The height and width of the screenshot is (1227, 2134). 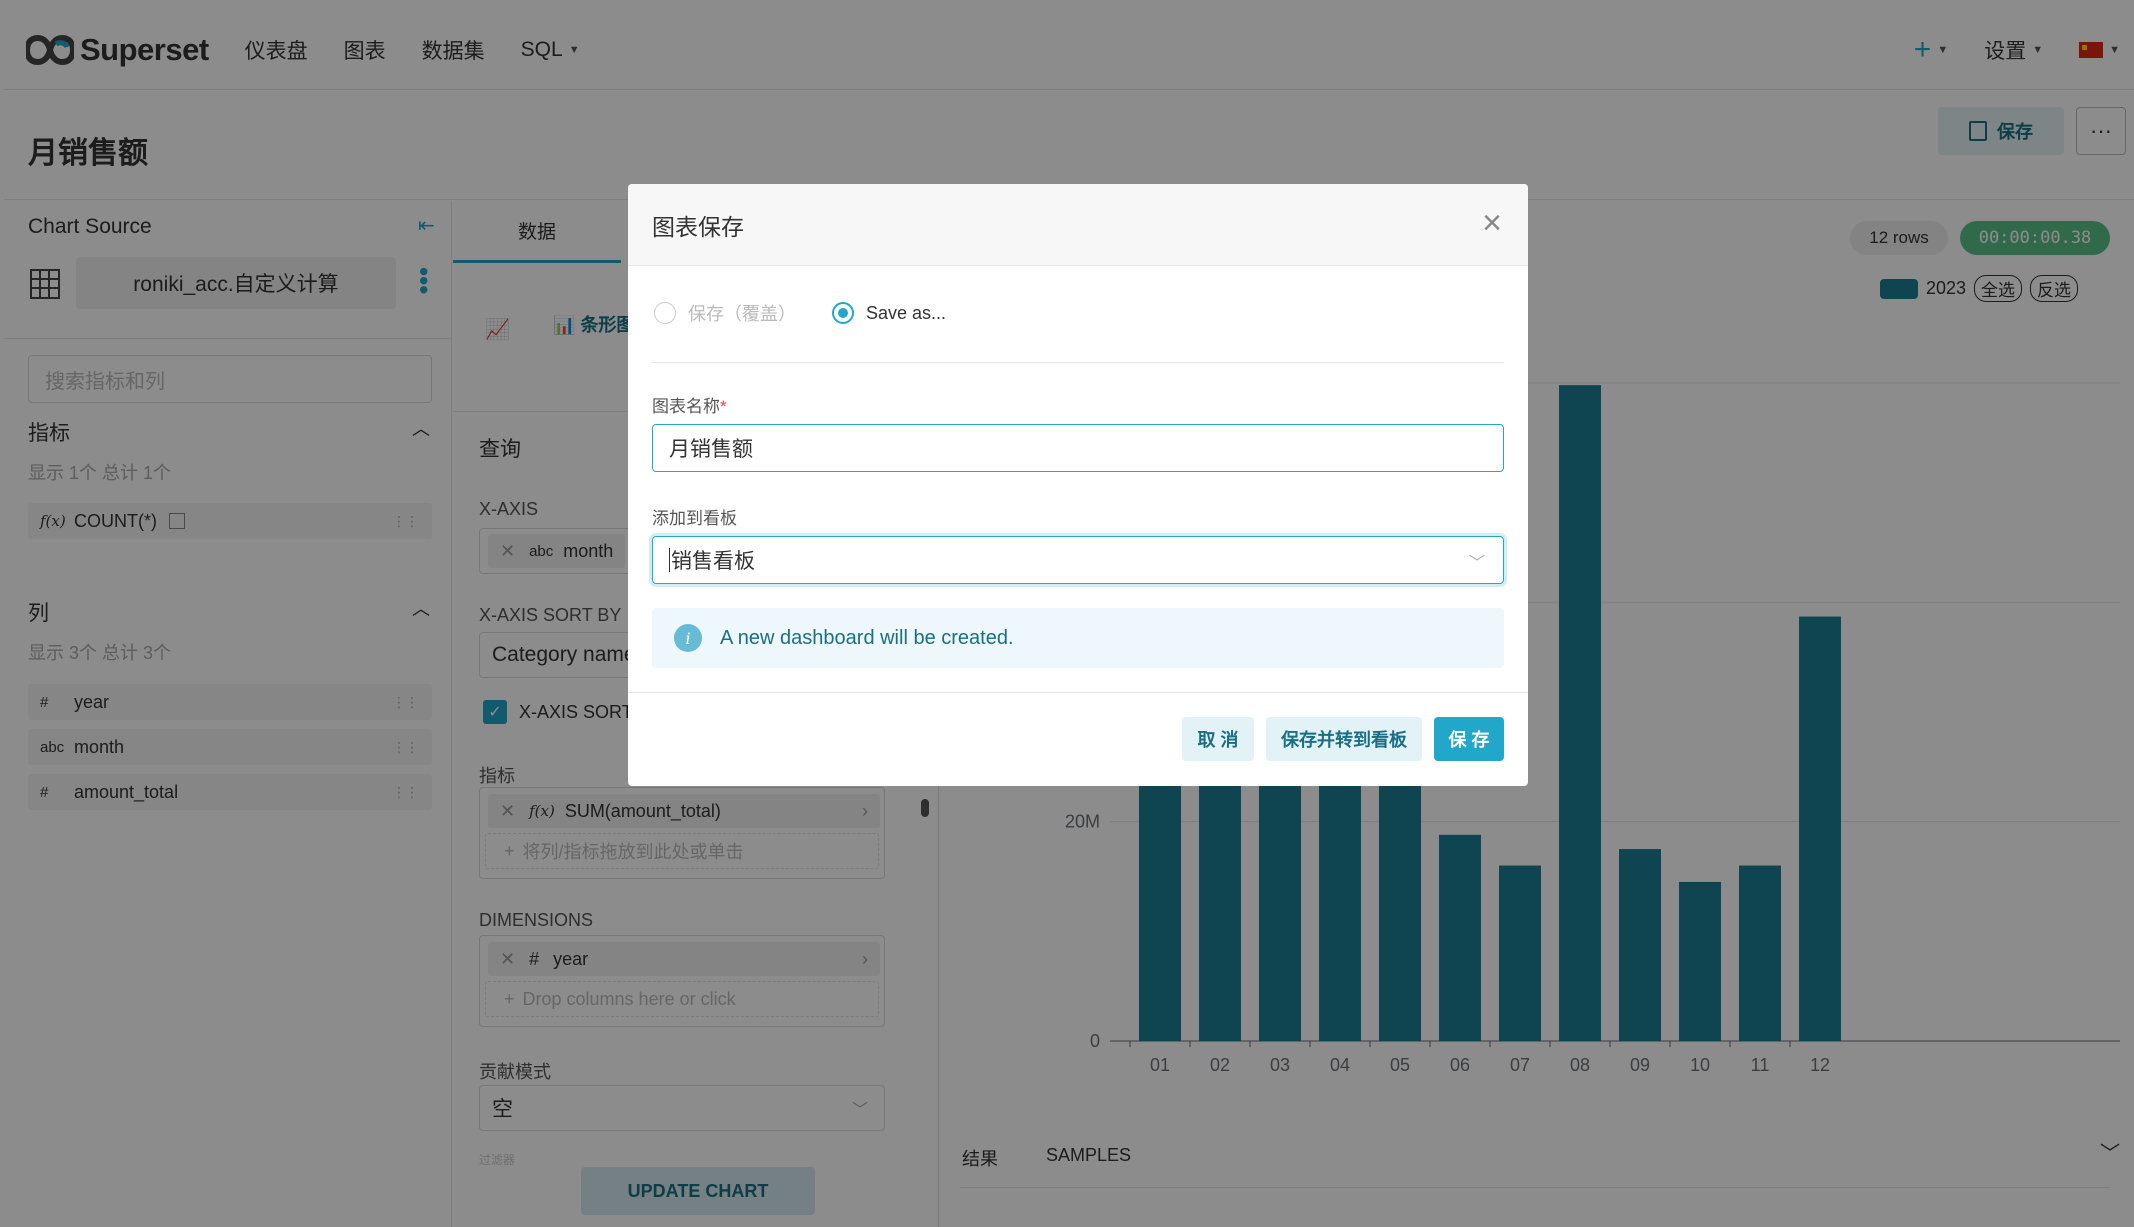 I want to click on modal-header: 图表保存, so click(x=1078, y=225).